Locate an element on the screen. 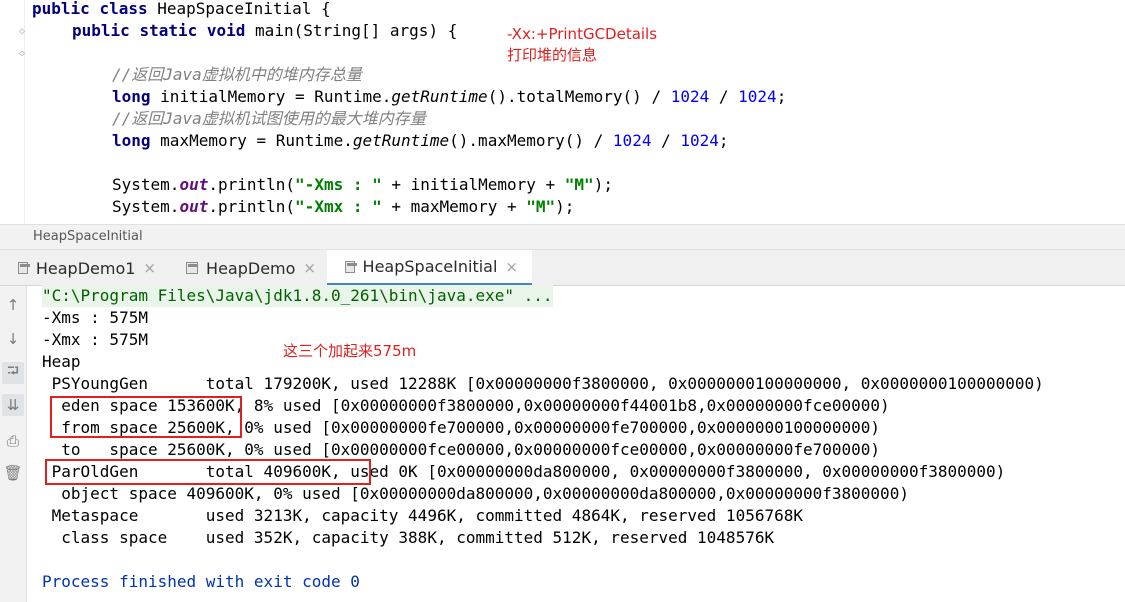 This screenshot has height=602, width=1125. console-line-xmx: -Xmx : 575M is located at coordinates (95, 339).